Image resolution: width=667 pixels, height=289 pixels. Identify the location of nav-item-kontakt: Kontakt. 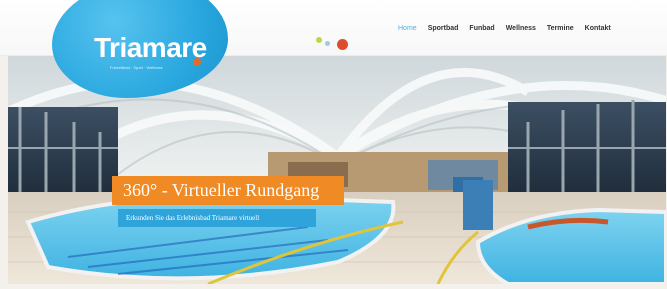
(598, 28).